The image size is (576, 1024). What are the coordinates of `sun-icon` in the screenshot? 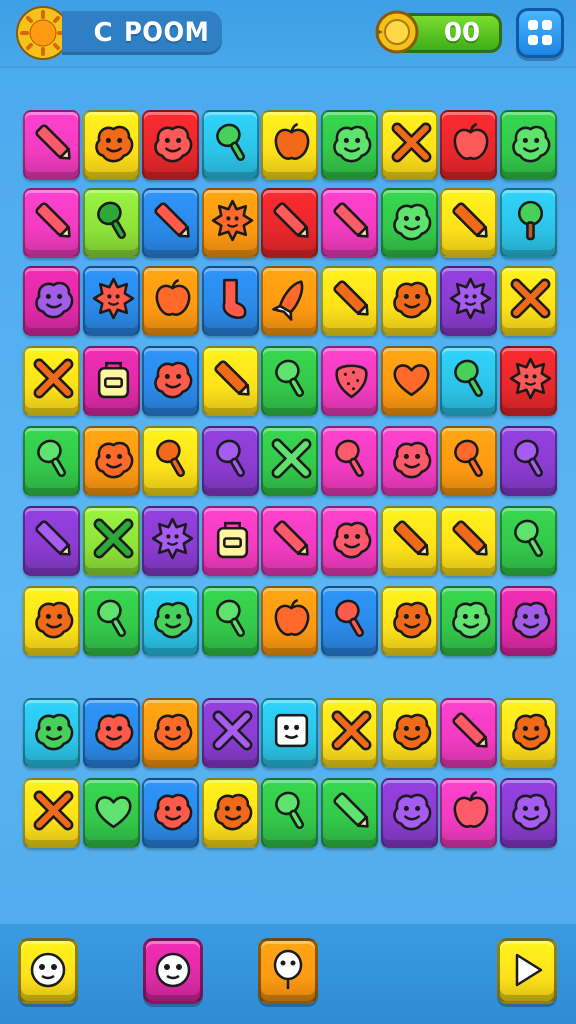 It's located at (470, 298).